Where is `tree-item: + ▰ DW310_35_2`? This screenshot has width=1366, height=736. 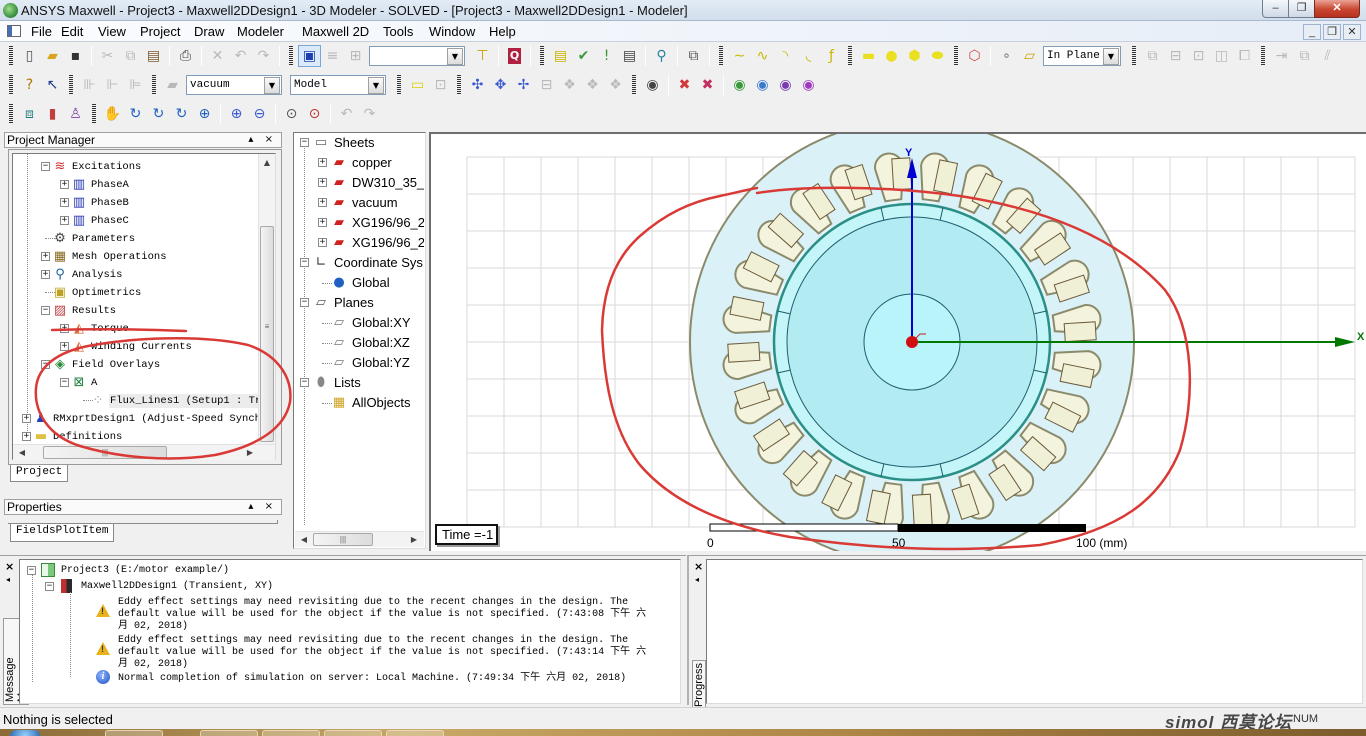 tree-item: + ▰ DW310_35_2 is located at coordinates (360, 183).